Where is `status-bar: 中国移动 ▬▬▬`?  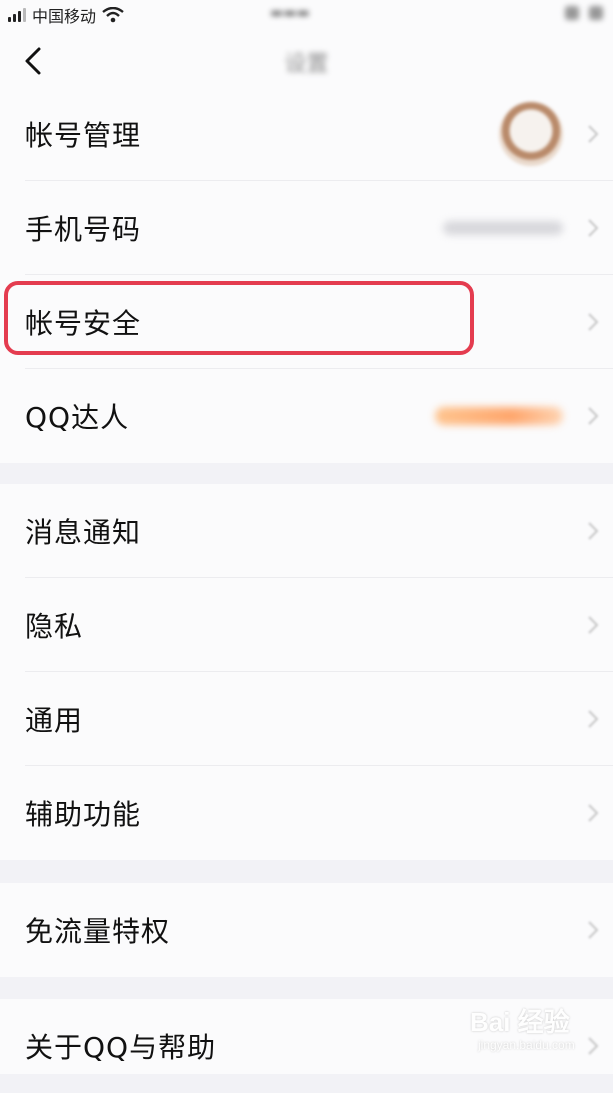 status-bar: 中国移动 ▬▬▬ is located at coordinates (306, 15).